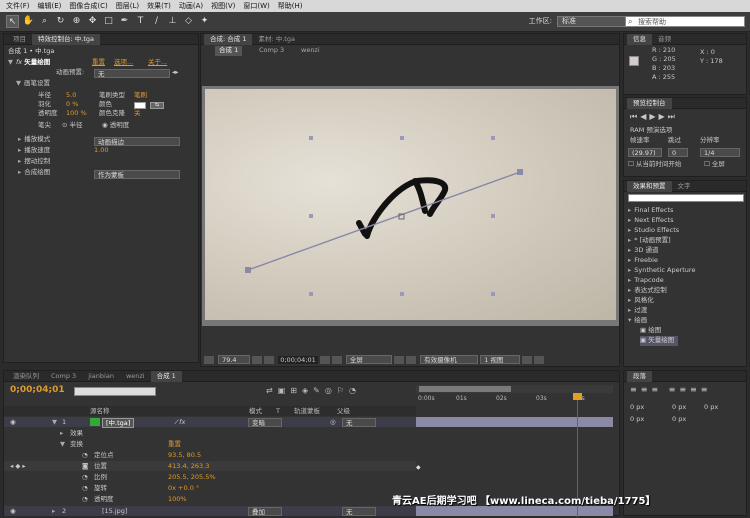 Image resolution: width=750 pixels, height=518 pixels. I want to click on flow-wenzi: wenzi, so click(310, 51).